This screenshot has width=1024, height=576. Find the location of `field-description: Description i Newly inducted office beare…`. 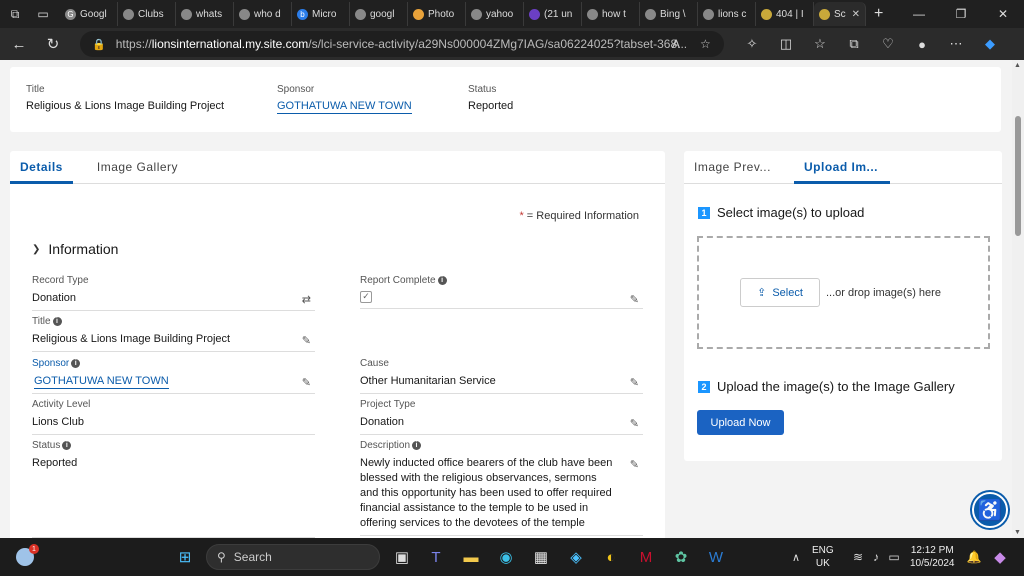

field-description: Description i Newly inducted office beare… is located at coordinates (501, 488).